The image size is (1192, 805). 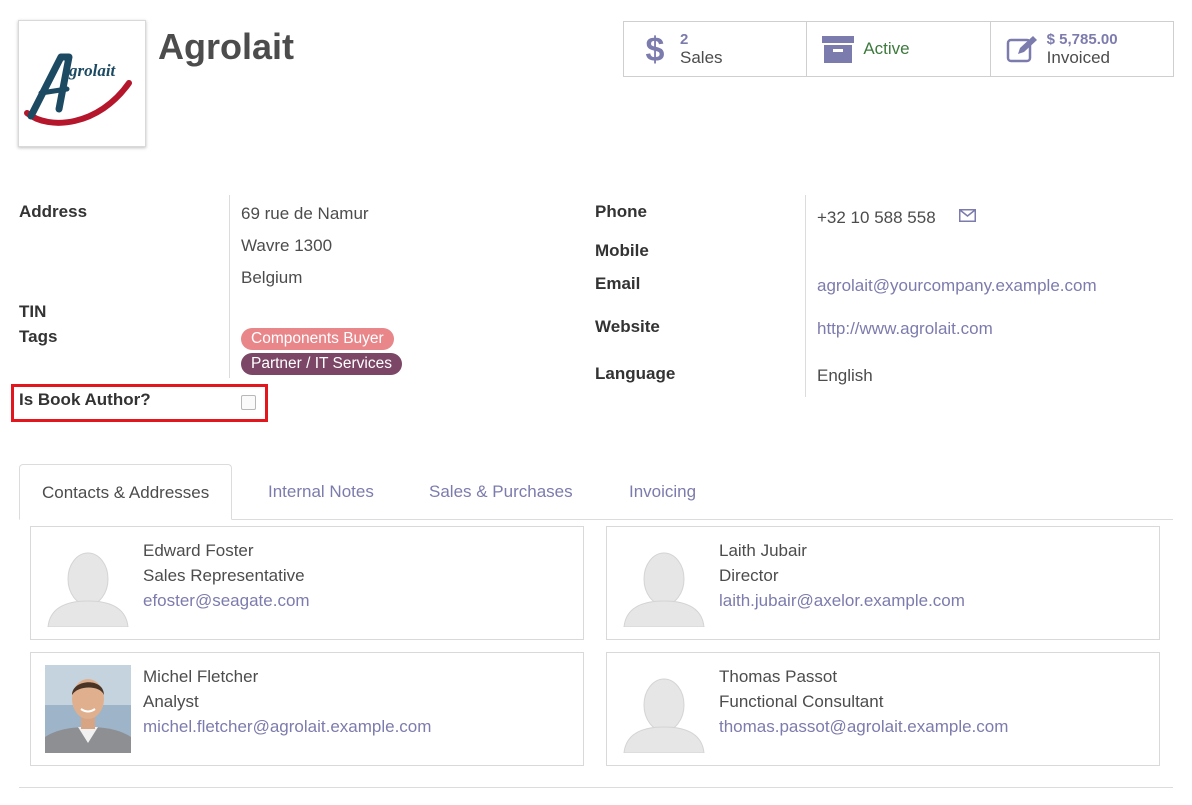 I want to click on tab-internal-notes: Internal Notes, so click(x=321, y=492).